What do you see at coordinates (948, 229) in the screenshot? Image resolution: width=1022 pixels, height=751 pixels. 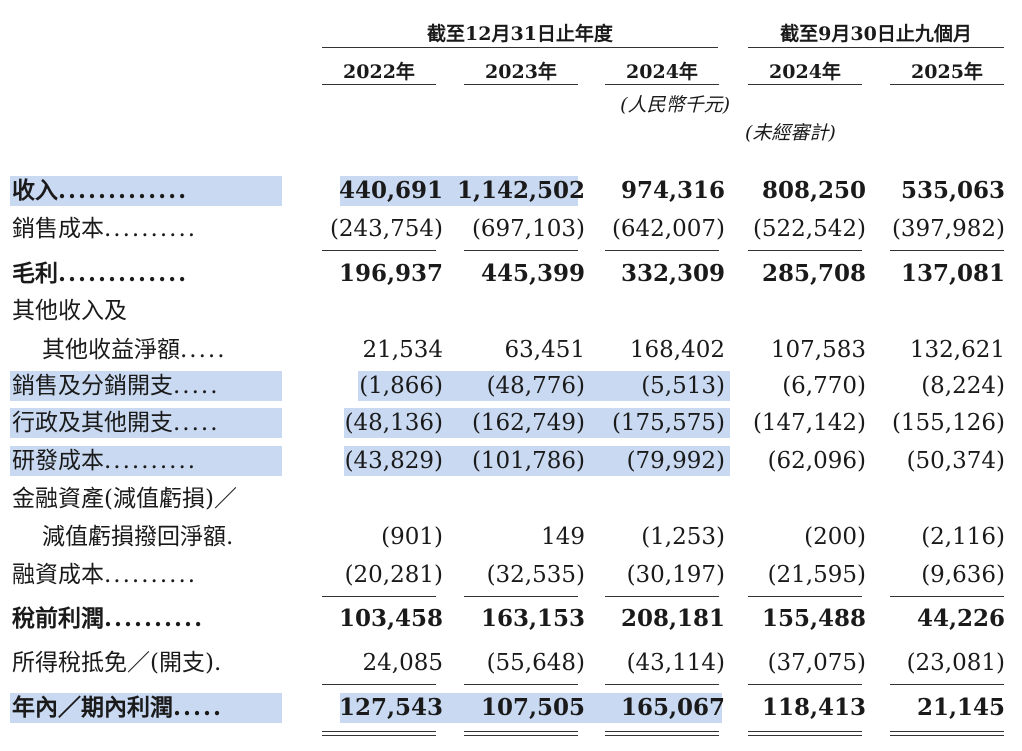 I see `cell-2025-nine: (397,982)` at bounding box center [948, 229].